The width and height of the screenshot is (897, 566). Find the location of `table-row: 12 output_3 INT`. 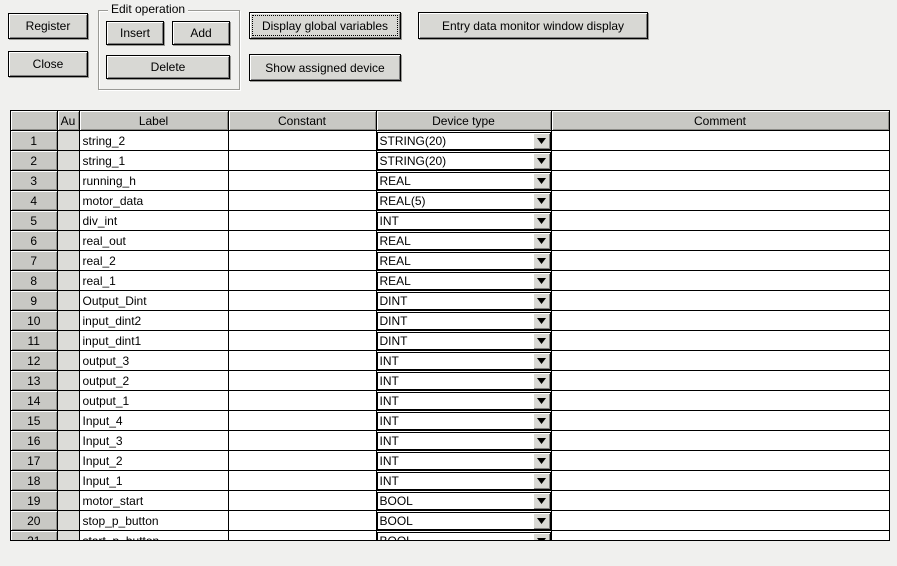

table-row: 12 output_3 INT is located at coordinates (450, 360).